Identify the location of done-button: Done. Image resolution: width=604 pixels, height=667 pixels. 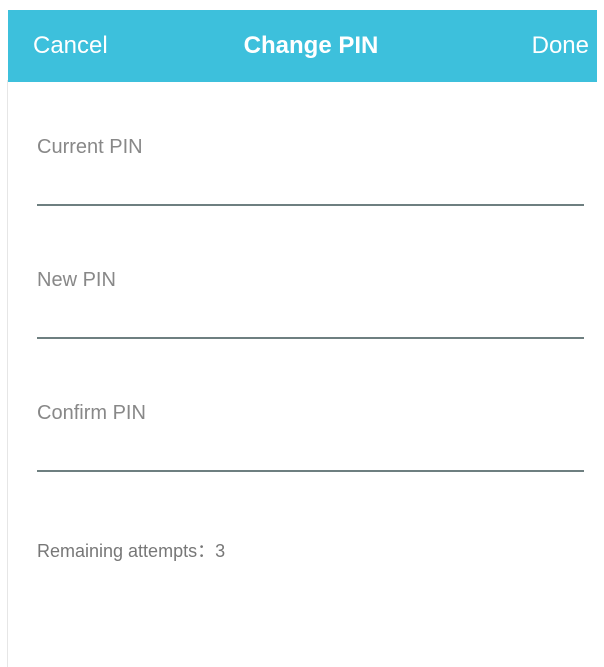
(560, 46).